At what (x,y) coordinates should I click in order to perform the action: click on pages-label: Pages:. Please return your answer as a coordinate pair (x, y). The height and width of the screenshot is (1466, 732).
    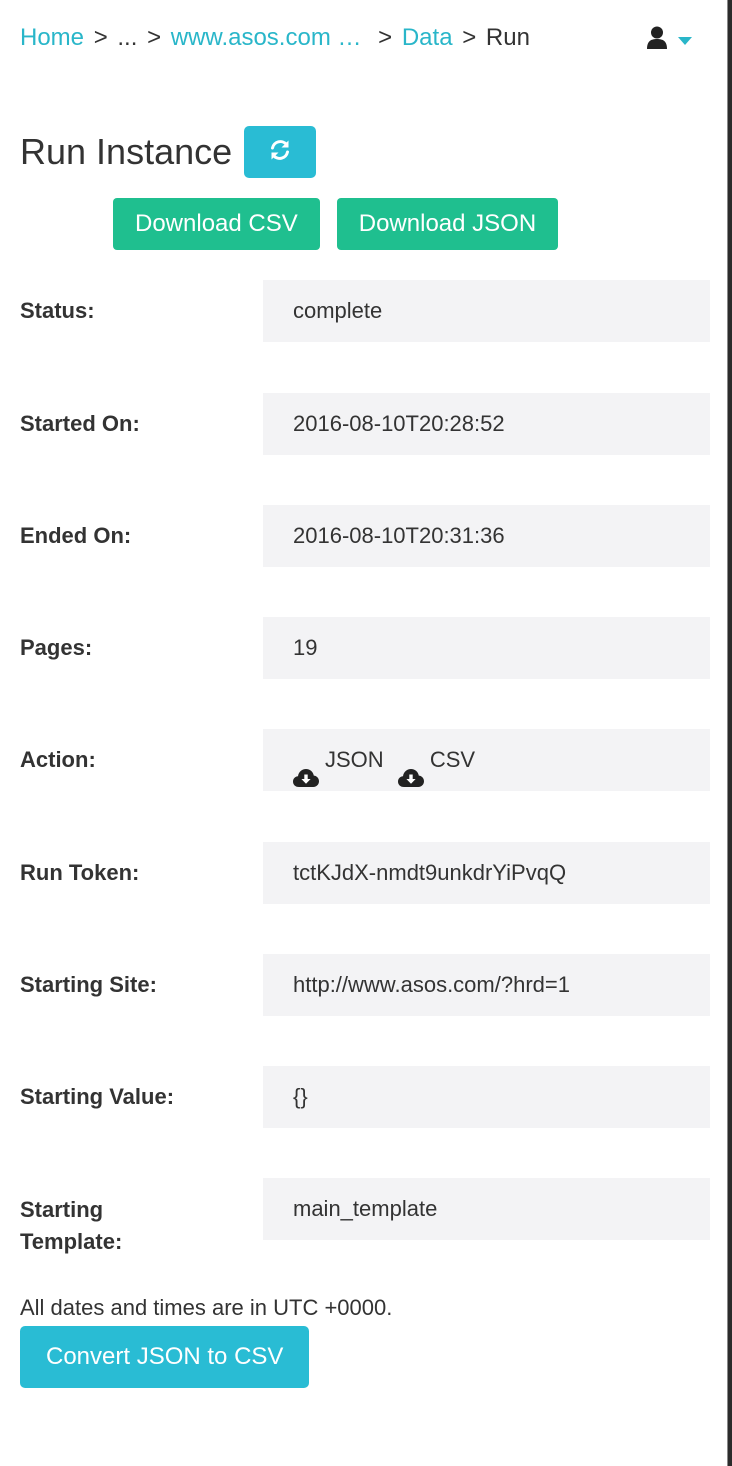
    Looking at the image, I should click on (56, 647).